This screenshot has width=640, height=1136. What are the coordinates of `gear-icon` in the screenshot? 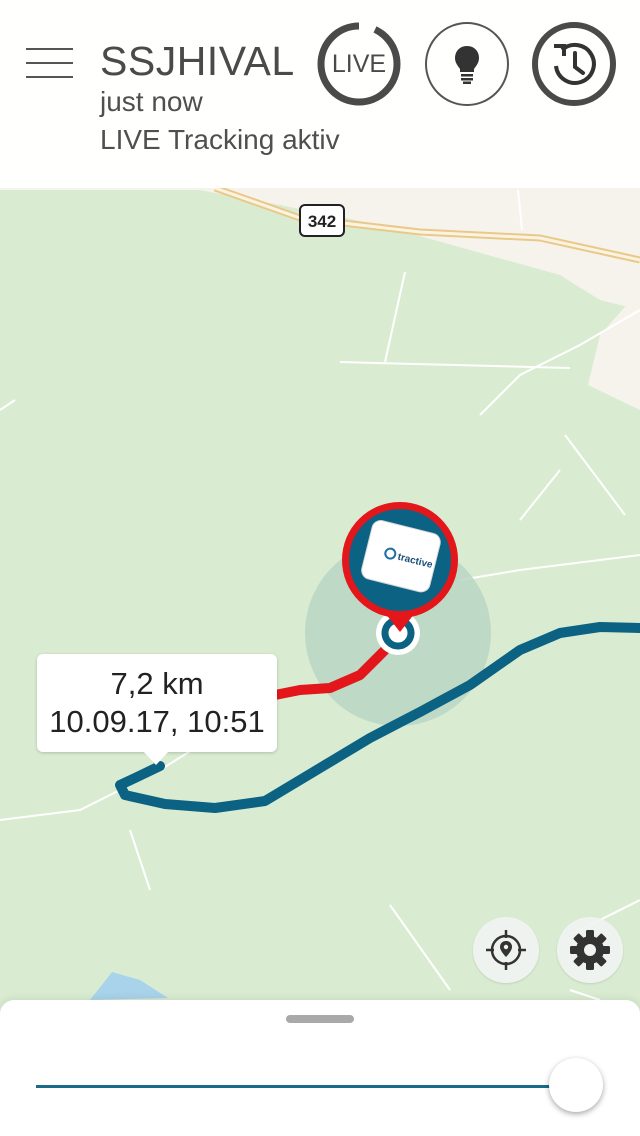 It's located at (590, 950).